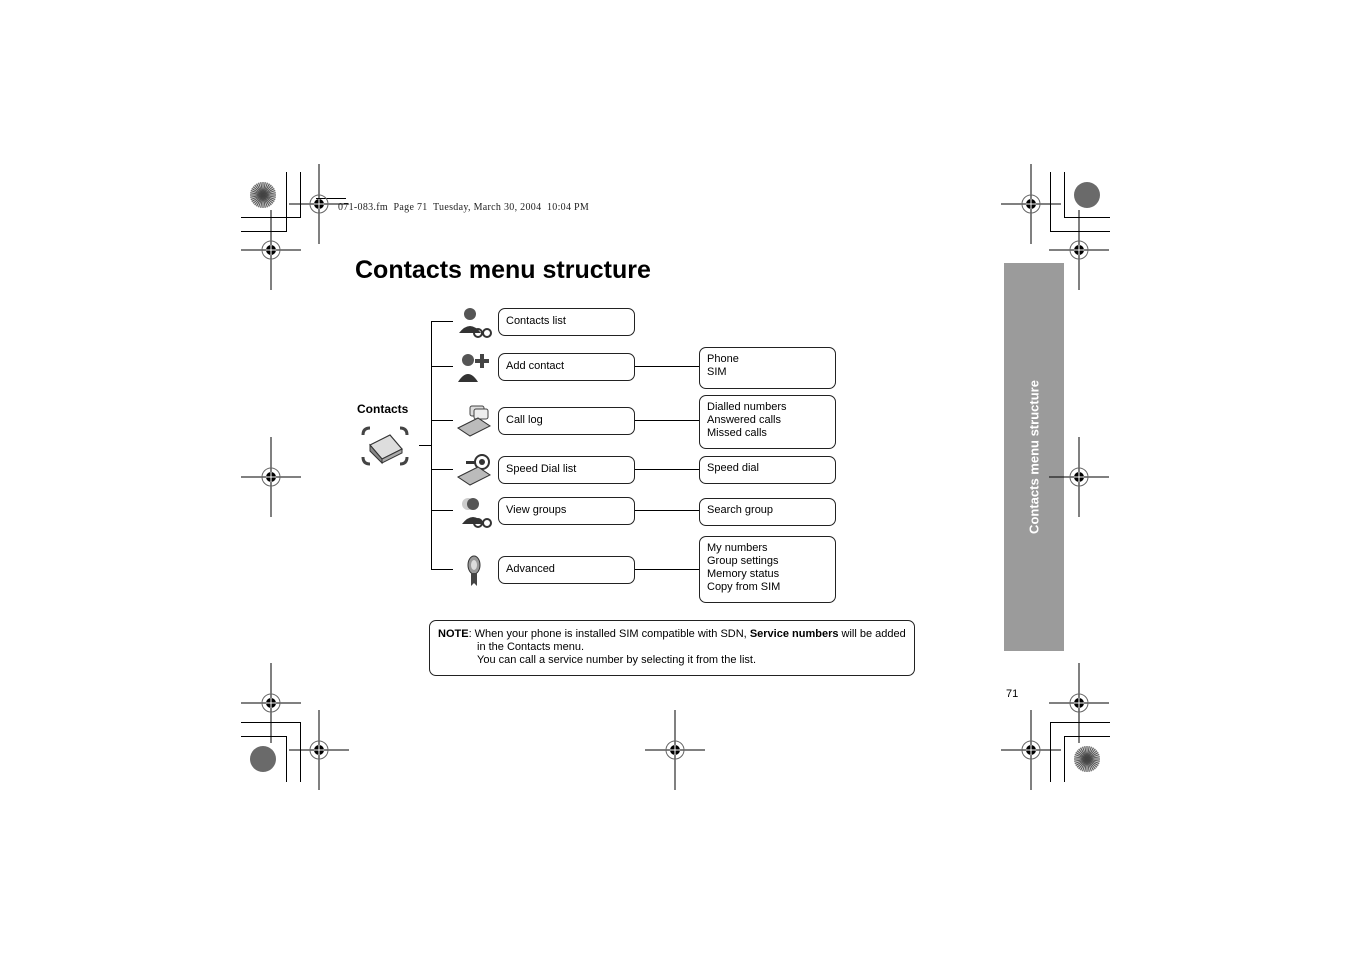  What do you see at coordinates (771, 574) in the screenshot?
I see `submenu-item: Memory status` at bounding box center [771, 574].